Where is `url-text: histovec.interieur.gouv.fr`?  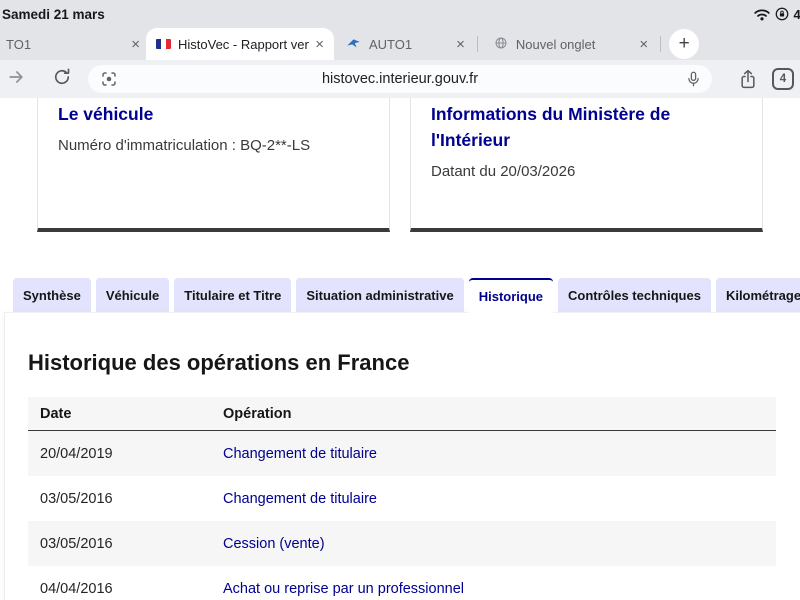
url-text: histovec.interieur.gouv.fr is located at coordinates (400, 79).